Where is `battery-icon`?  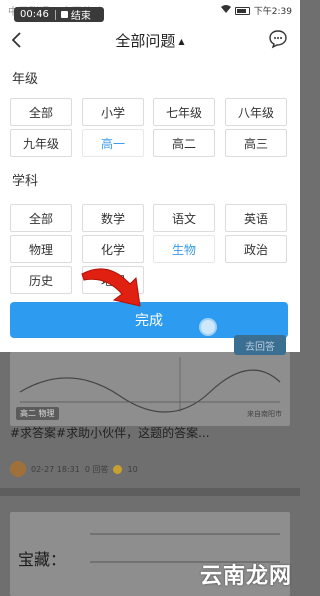
battery-icon is located at coordinates (242, 10).